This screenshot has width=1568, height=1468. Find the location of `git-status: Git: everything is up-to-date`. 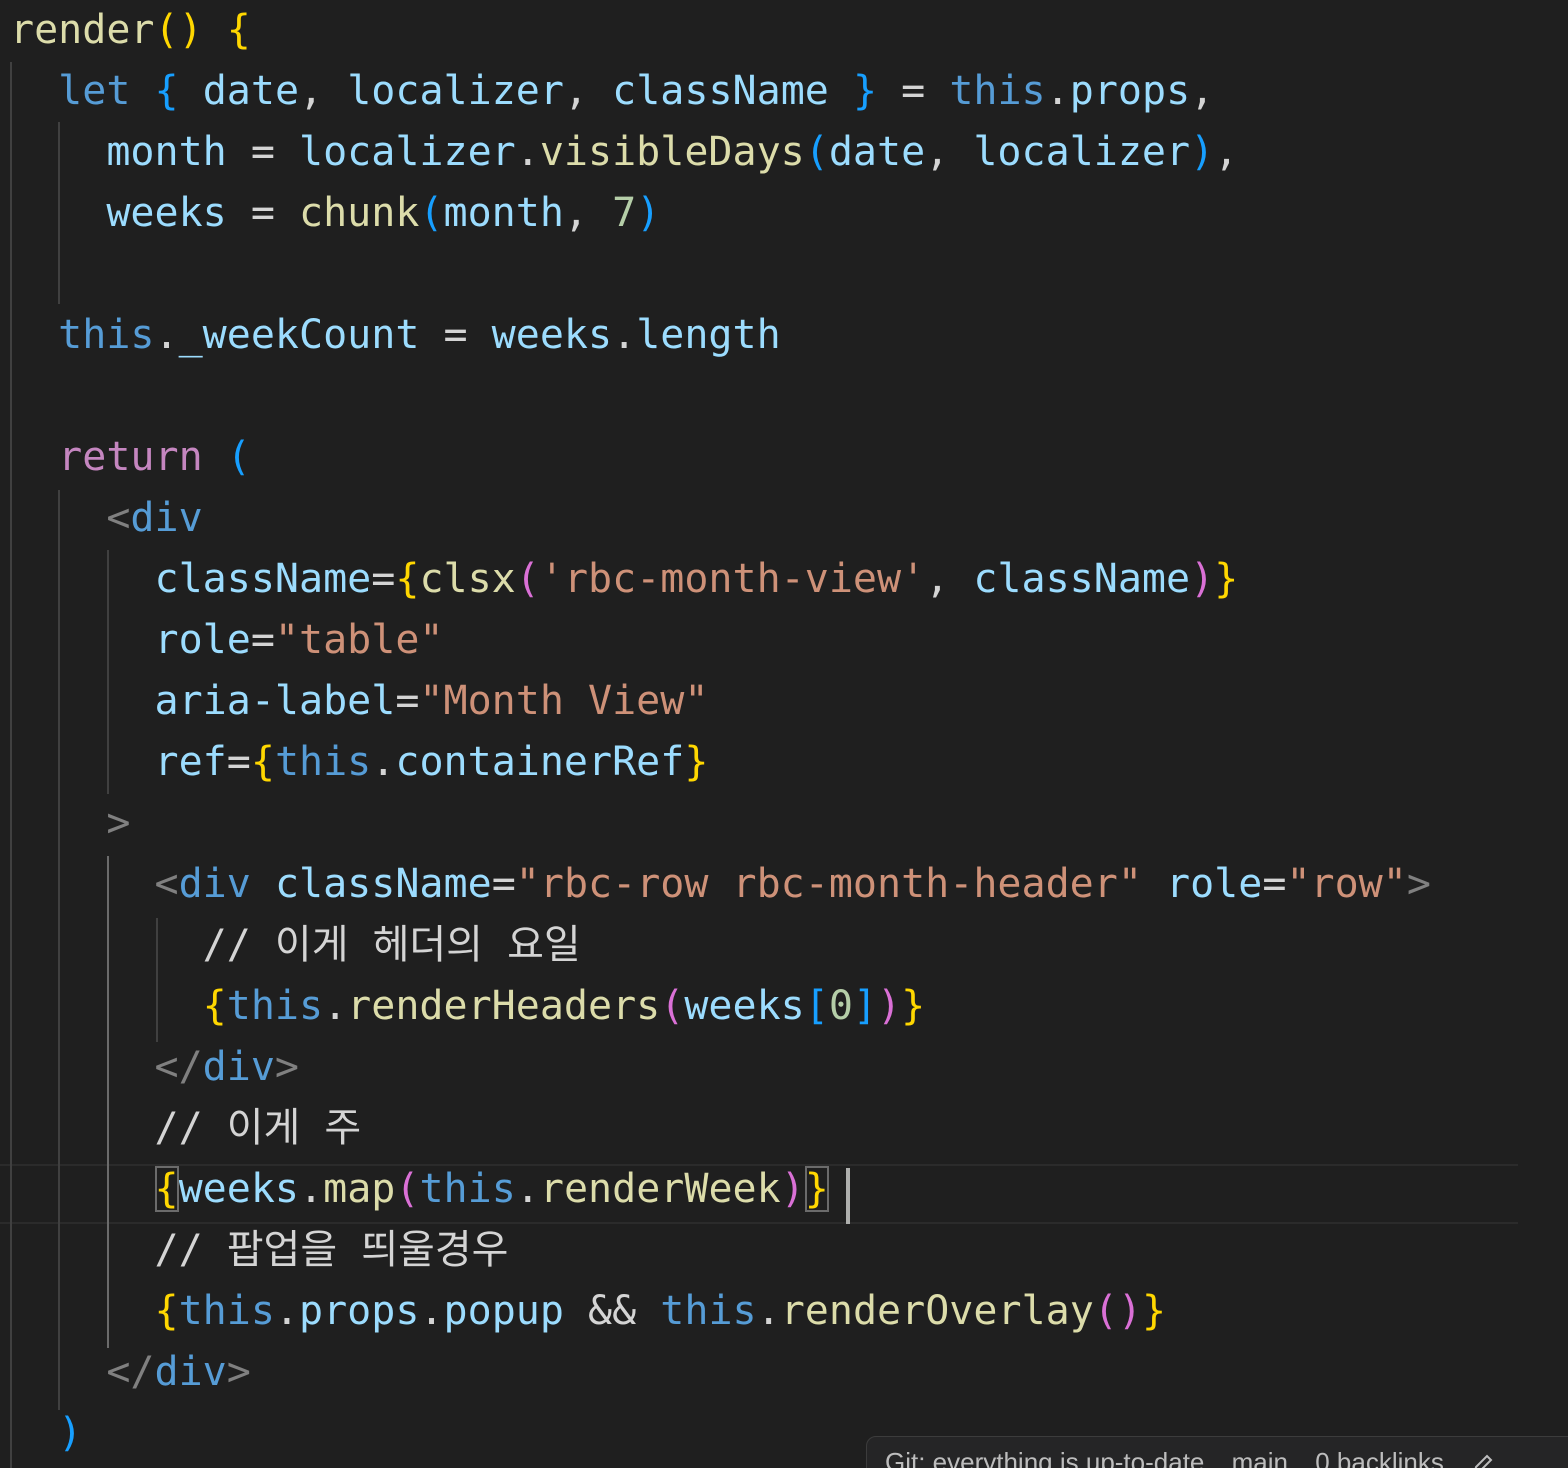

git-status: Git: everything is up-to-date is located at coordinates (1044, 1457).